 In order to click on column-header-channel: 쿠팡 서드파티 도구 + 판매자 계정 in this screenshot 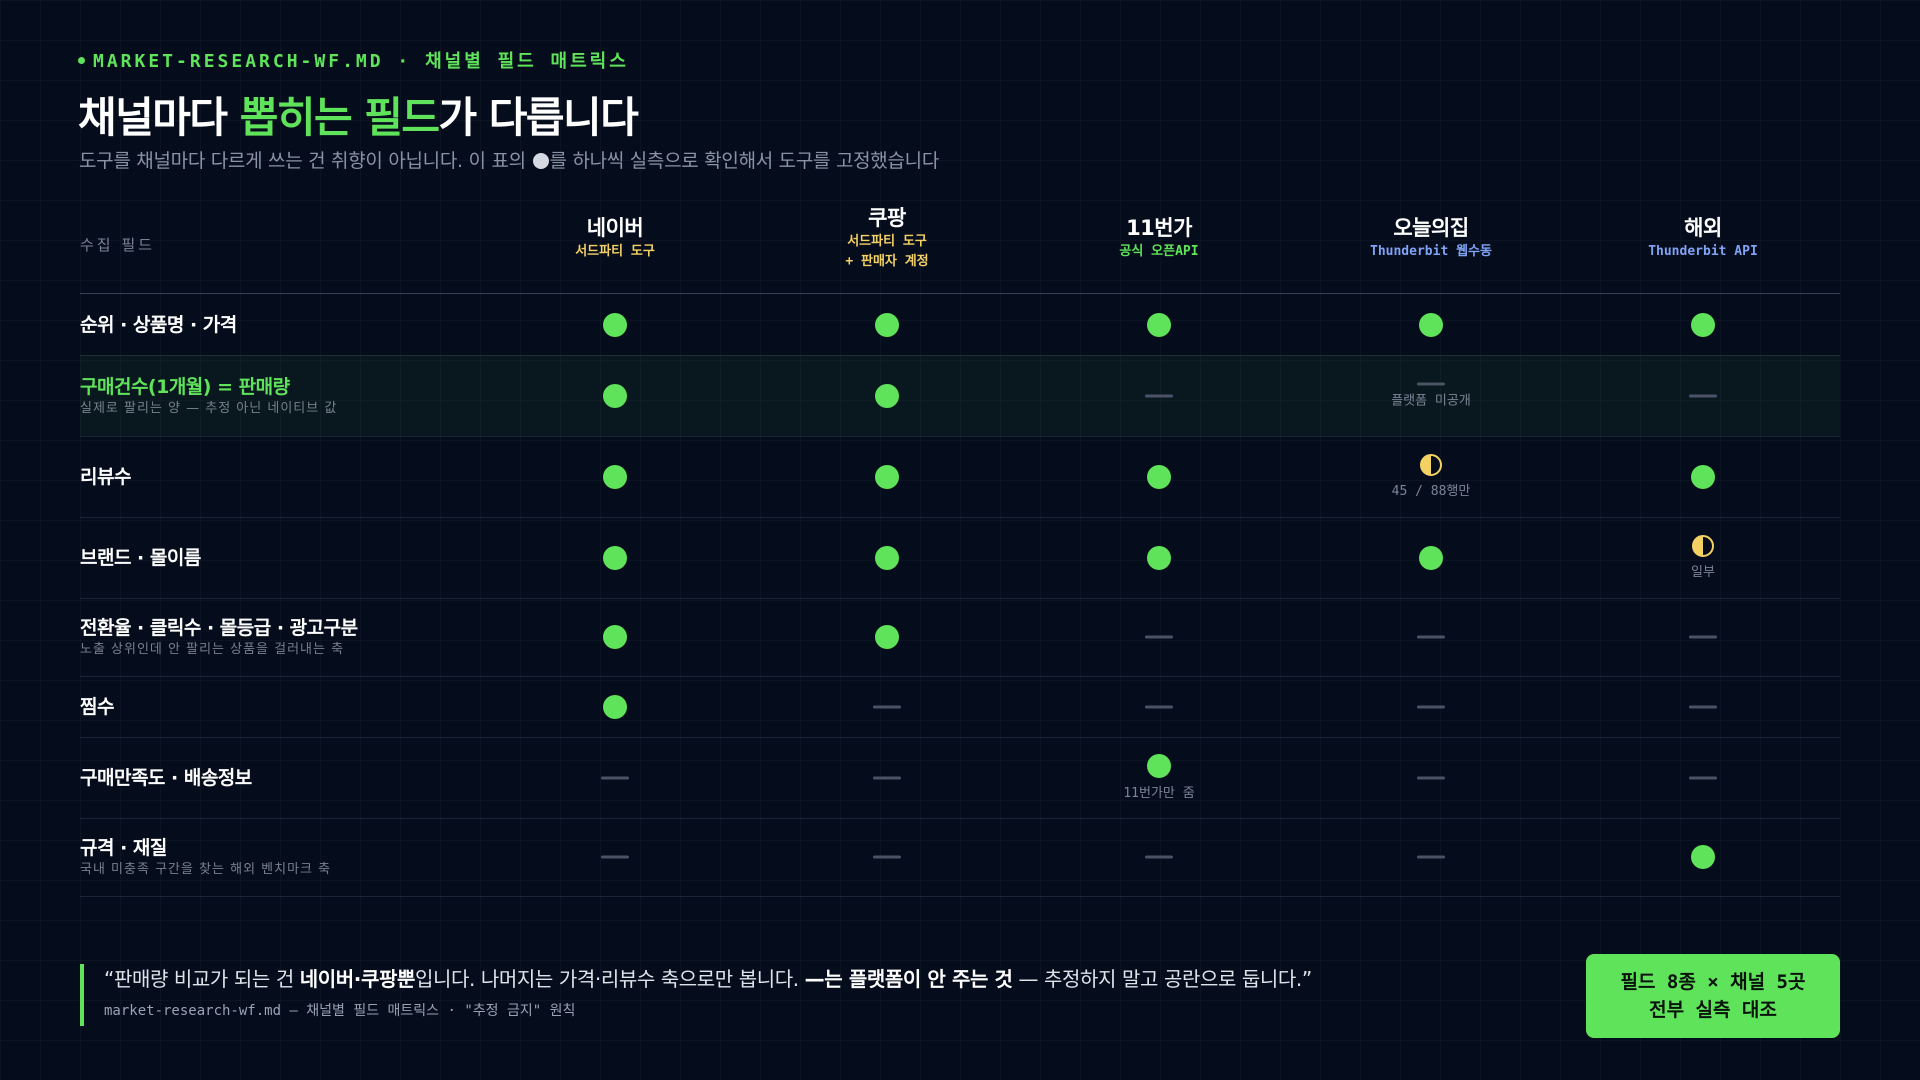, I will do `click(887, 238)`.